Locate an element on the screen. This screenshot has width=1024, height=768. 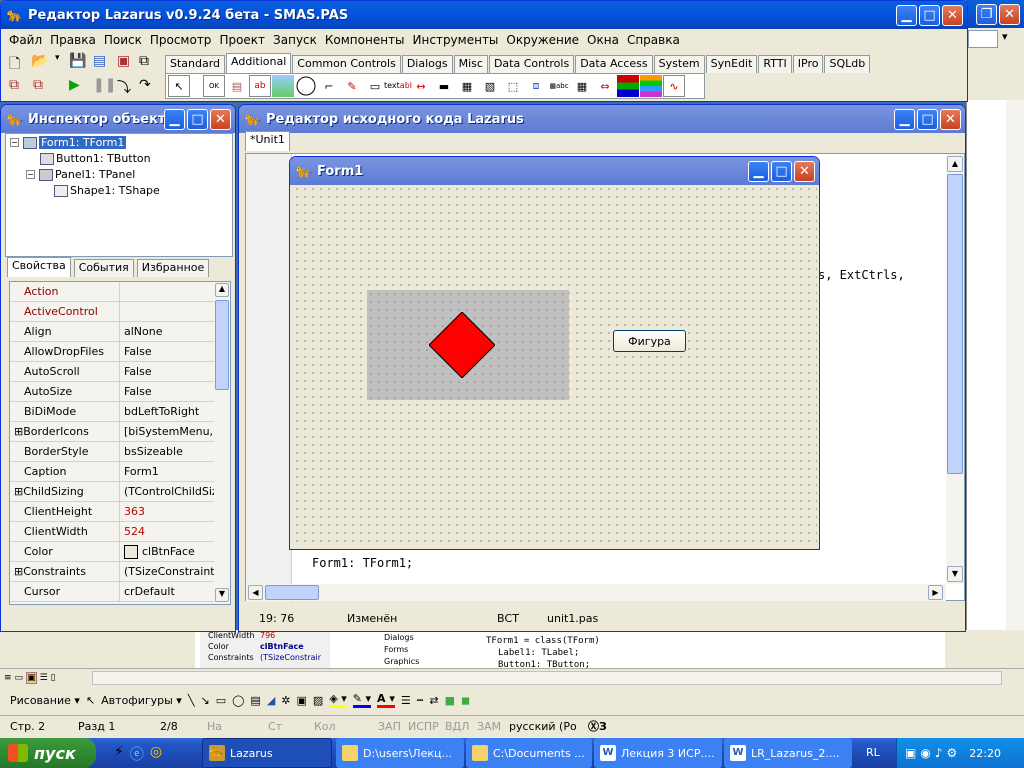
maskedit-icon: ▦ is located at coordinates (467, 86).